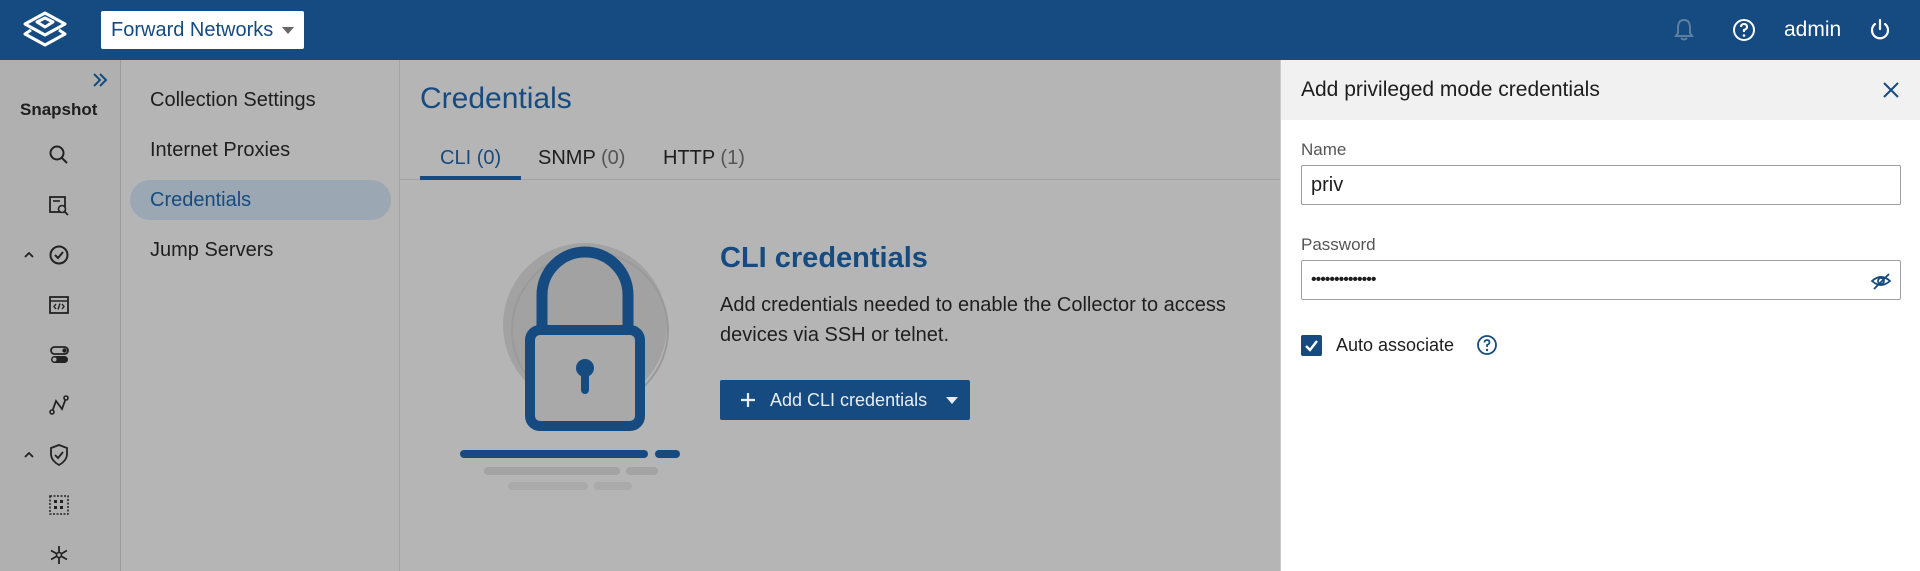  What do you see at coordinates (260, 250) in the screenshot?
I see `nav-item-jump-servers: Jump Servers` at bounding box center [260, 250].